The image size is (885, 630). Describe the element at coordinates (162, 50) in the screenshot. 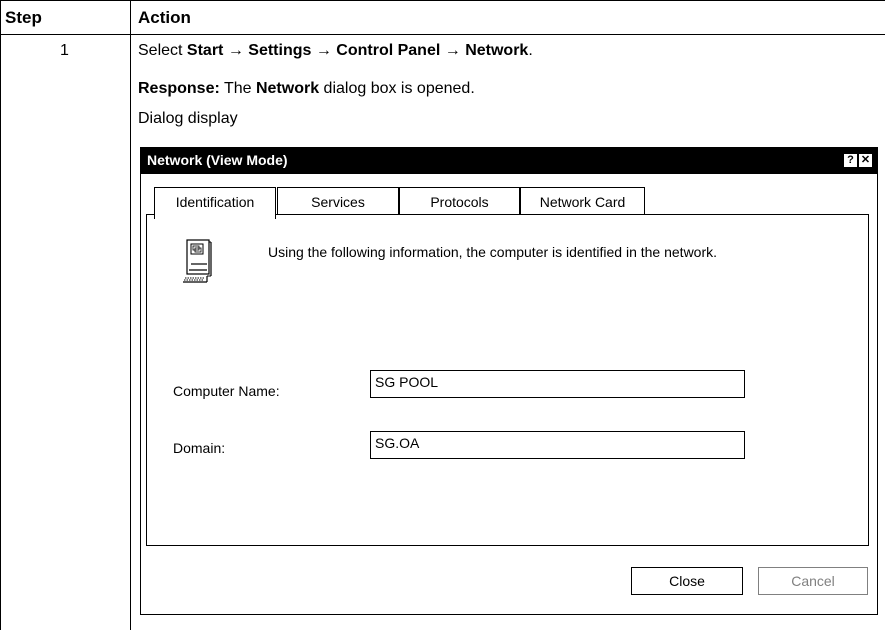

I see `instruction-select: Select` at that location.